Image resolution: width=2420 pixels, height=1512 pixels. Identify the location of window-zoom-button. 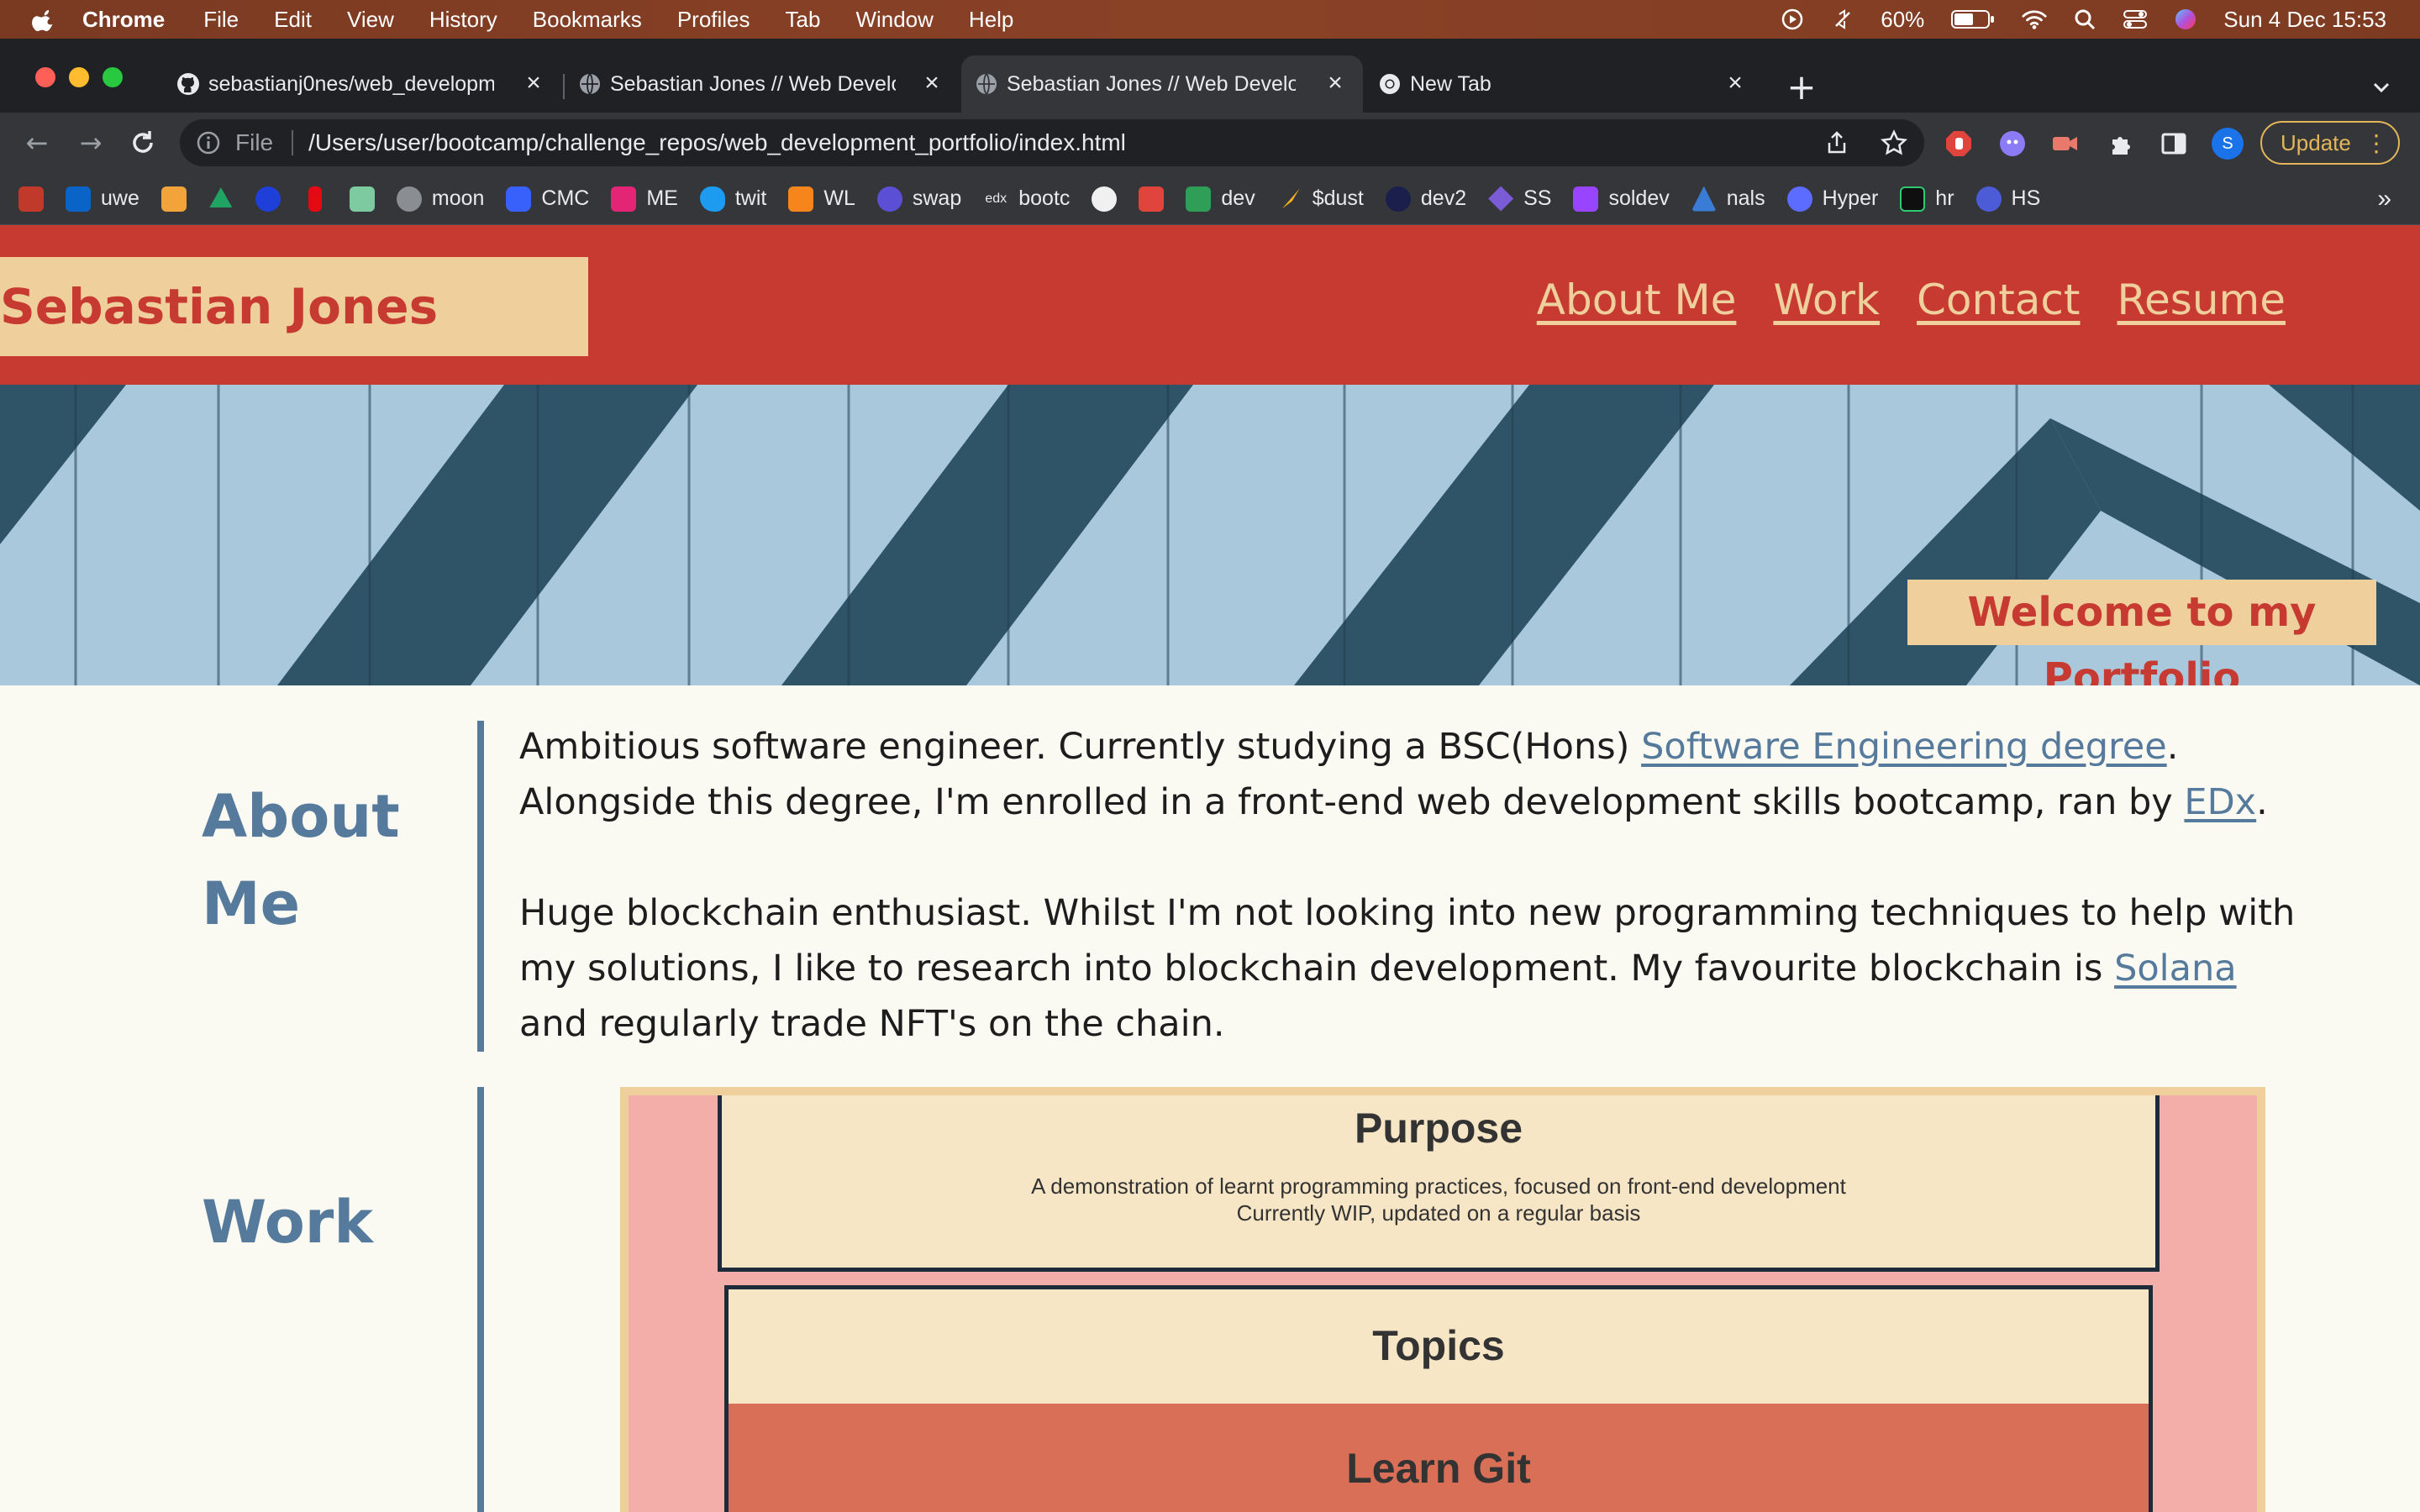
(113, 77).